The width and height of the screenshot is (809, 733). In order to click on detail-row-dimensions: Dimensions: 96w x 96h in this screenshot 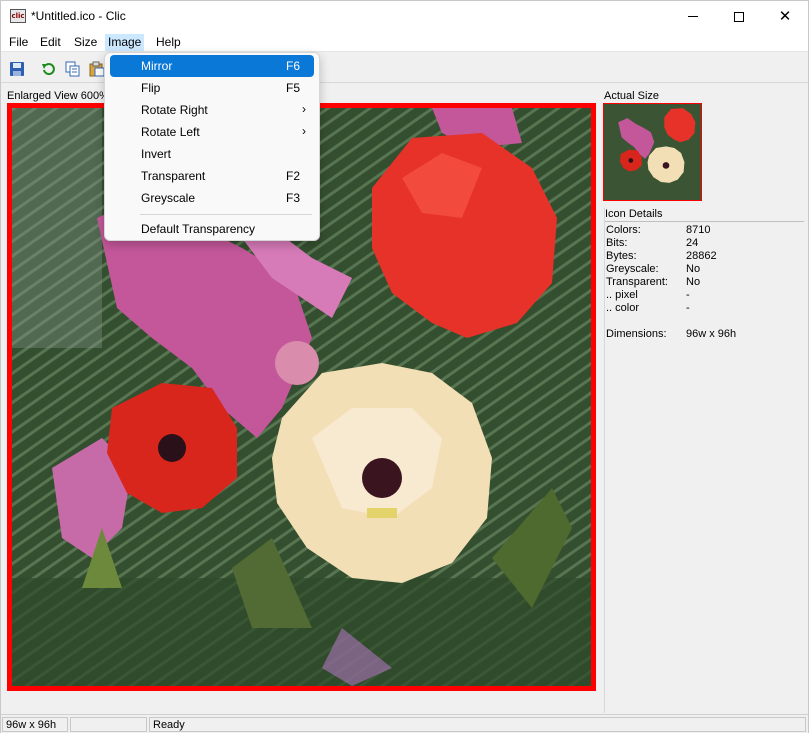, I will do `click(704, 334)`.